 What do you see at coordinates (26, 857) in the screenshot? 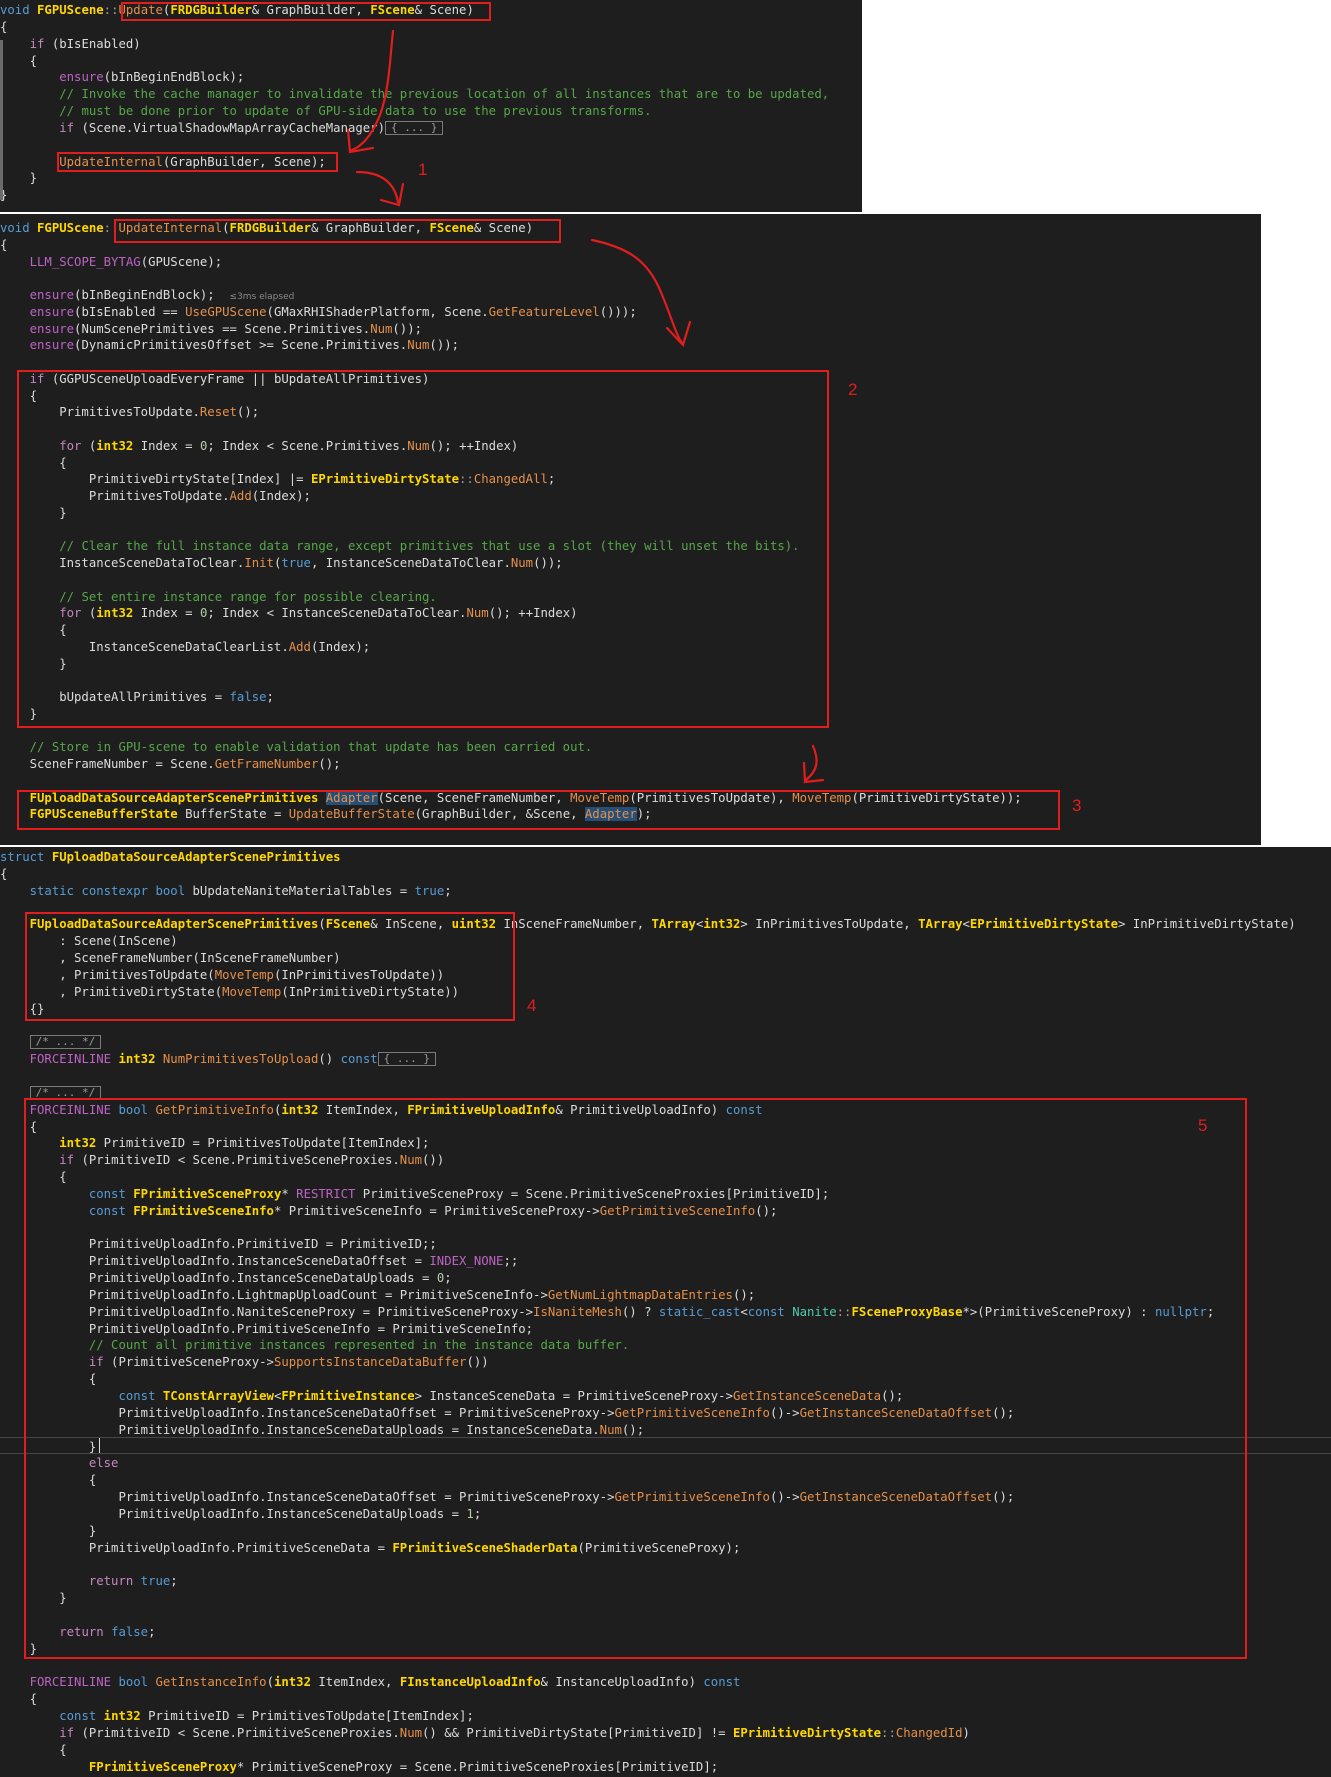
I see `code-token: struct` at bounding box center [26, 857].